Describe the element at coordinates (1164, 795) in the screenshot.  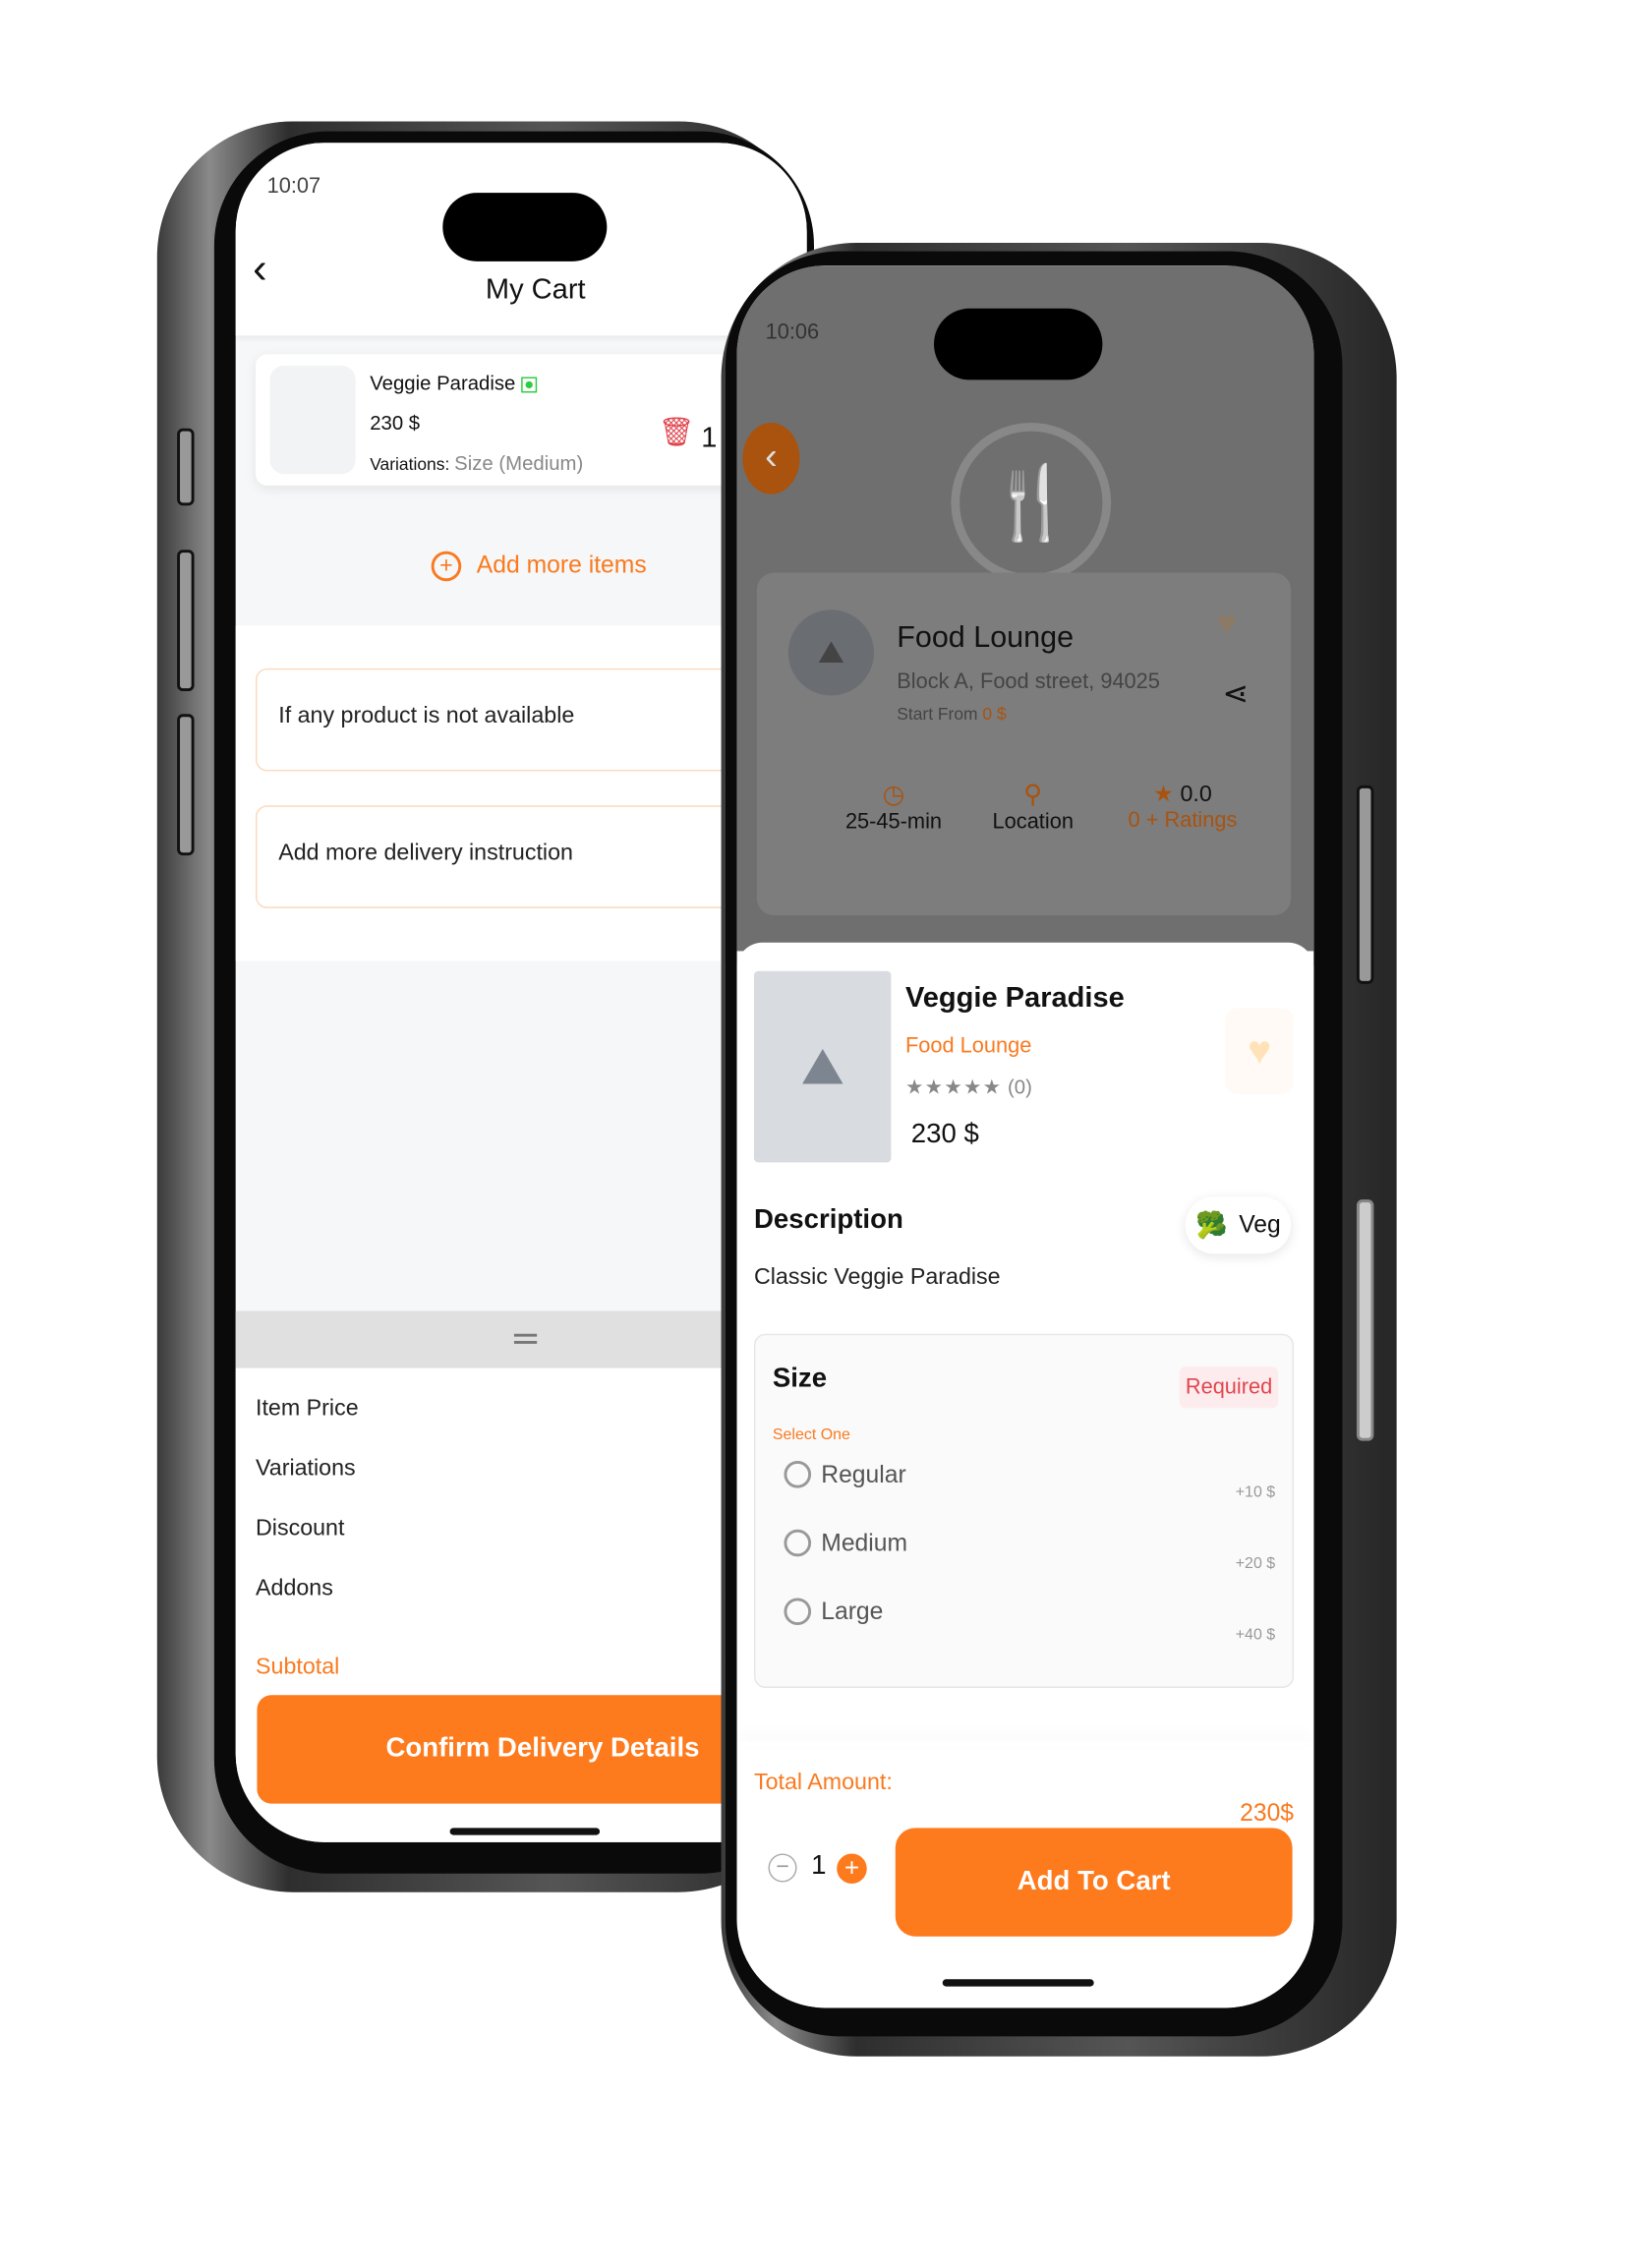
I see `star-icon: ★` at that location.